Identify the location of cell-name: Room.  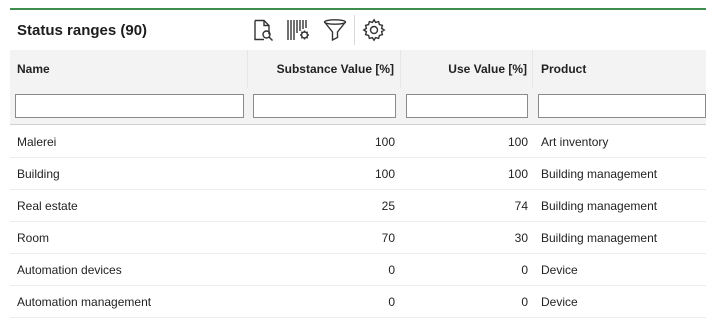
(33, 237).